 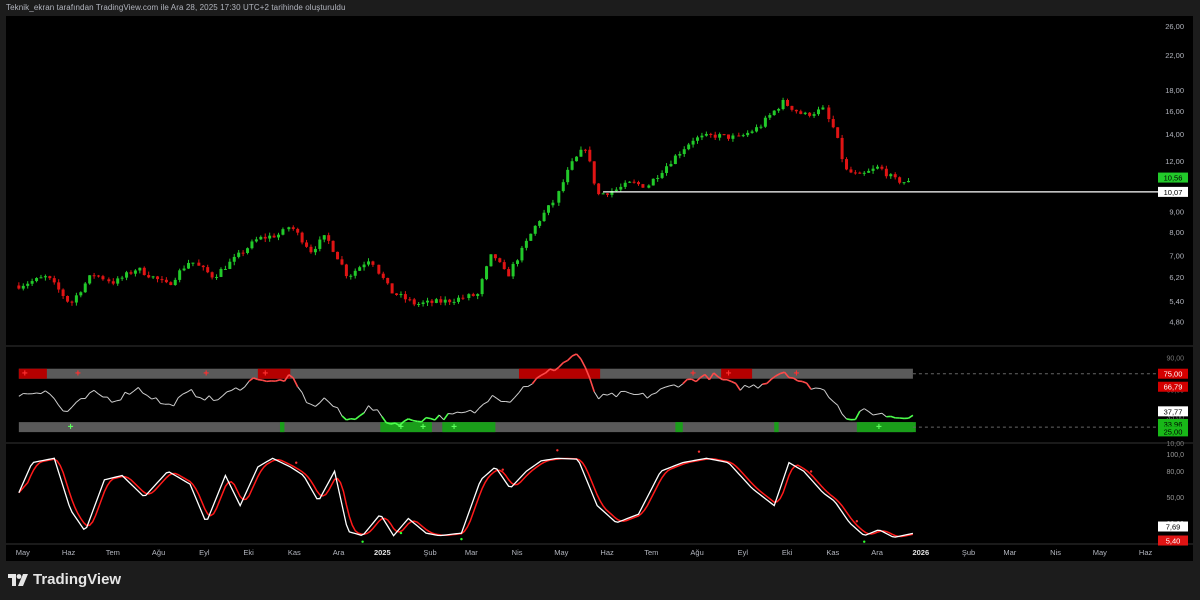 I want to click on stoch-k-line, so click(x=466, y=497).